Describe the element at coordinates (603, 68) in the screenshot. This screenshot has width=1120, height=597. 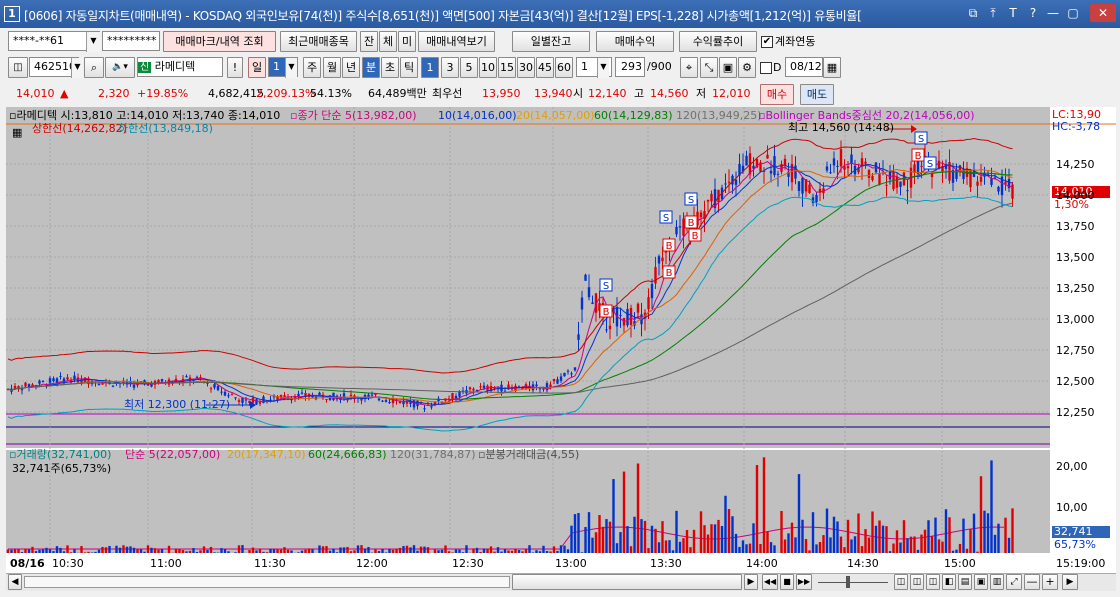
I see `count-dropdown-icon: ▼` at that location.